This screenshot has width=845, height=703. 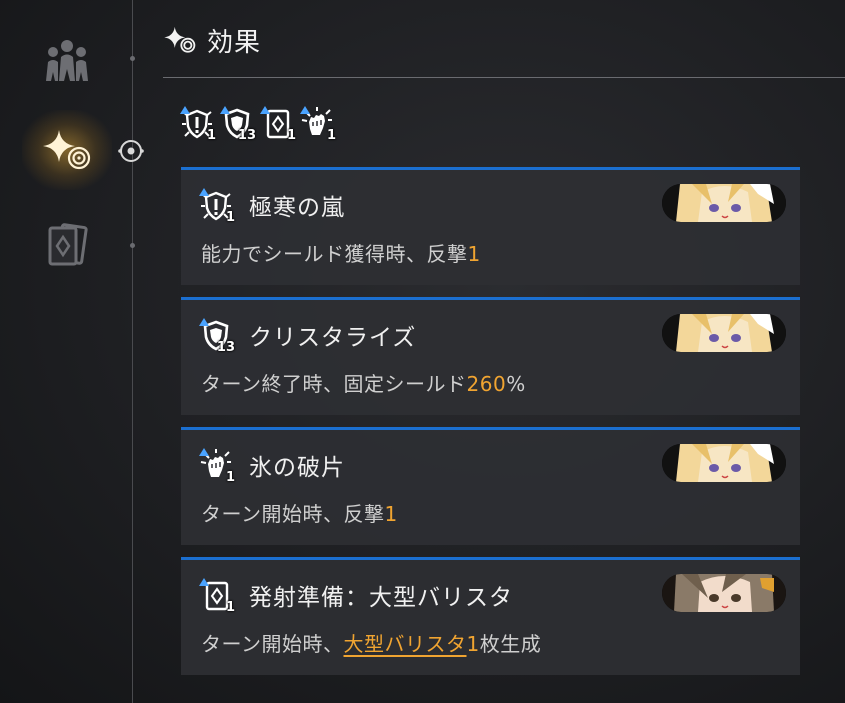 What do you see at coordinates (258, 124) in the screenshot?
I see `effect-summary-row: 1 13 1 1` at bounding box center [258, 124].